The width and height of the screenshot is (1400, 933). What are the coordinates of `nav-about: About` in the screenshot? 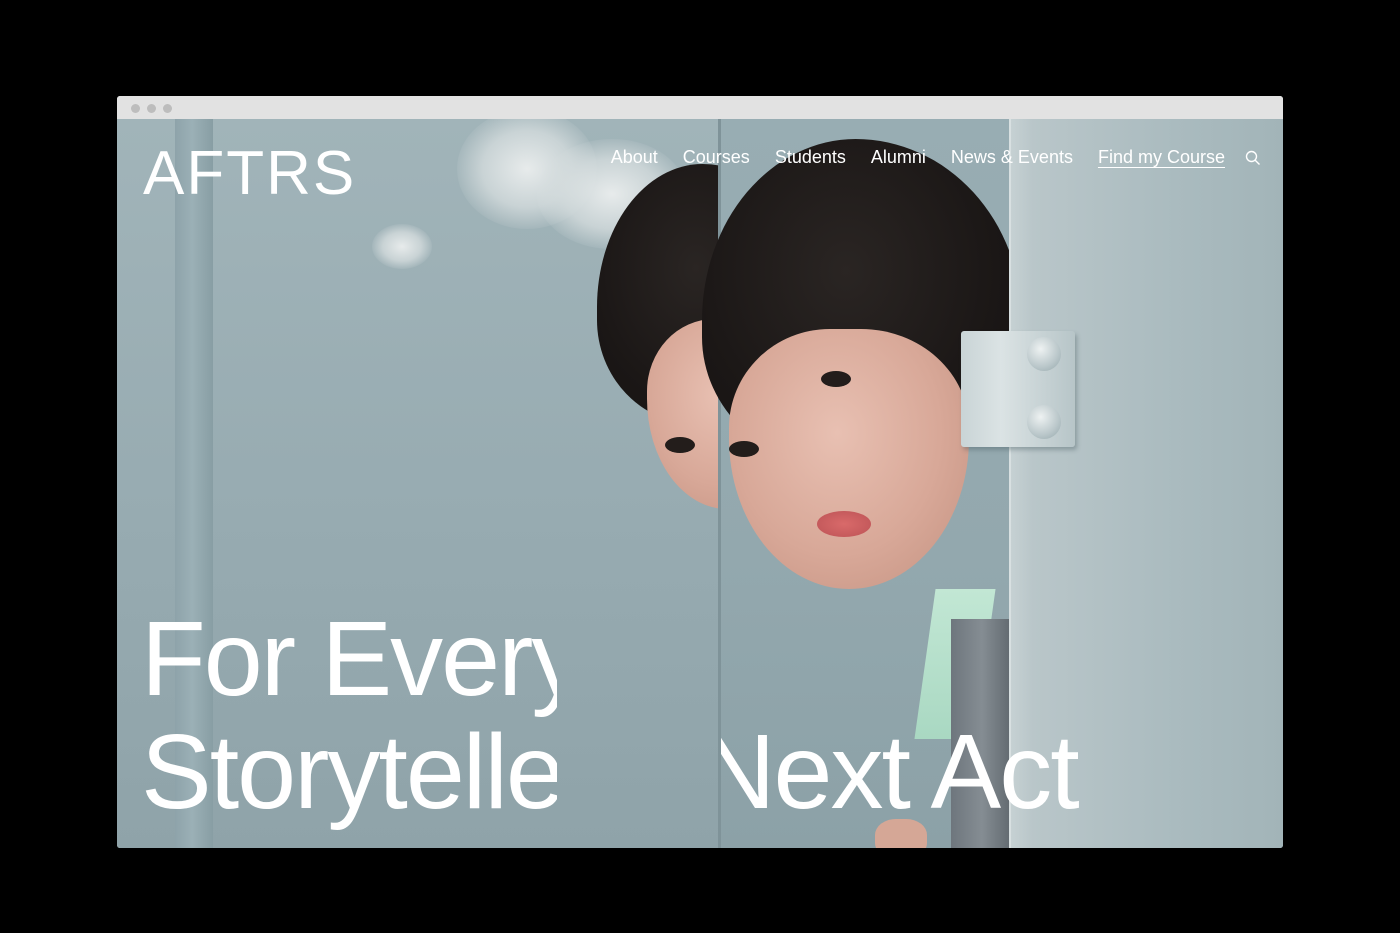 It's located at (634, 157).